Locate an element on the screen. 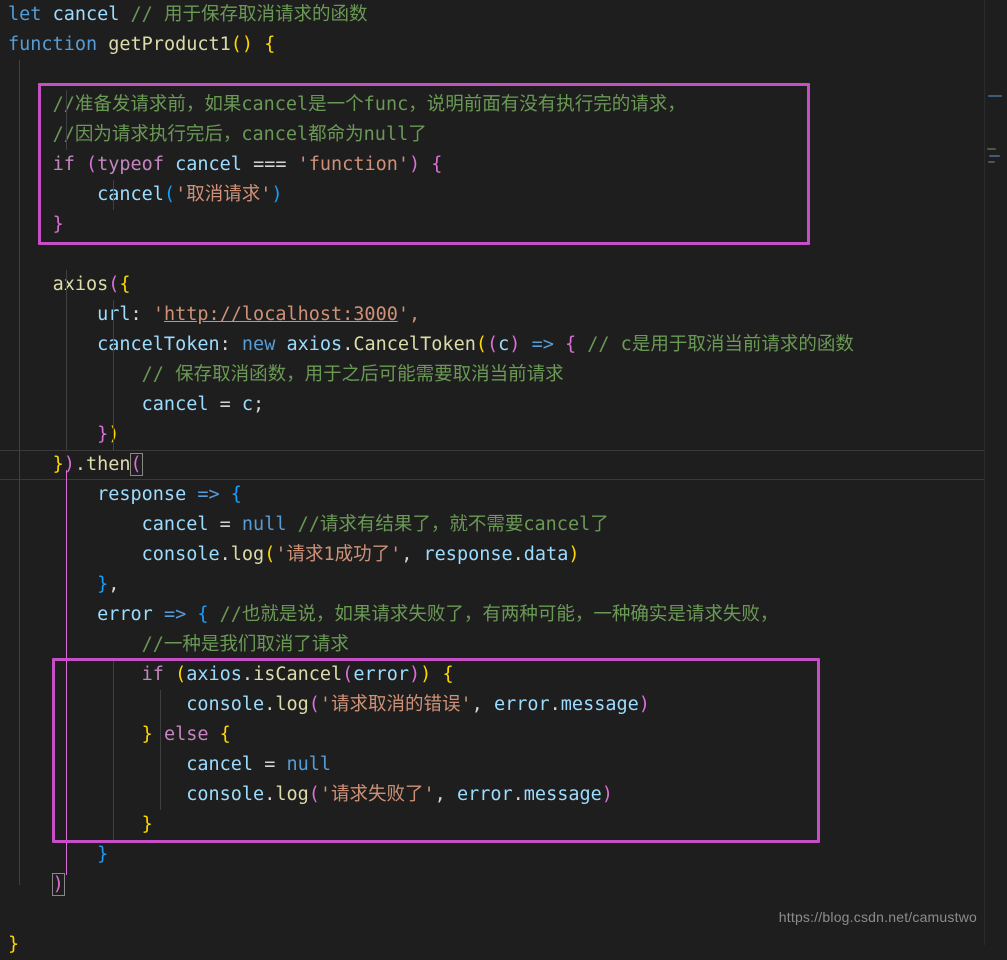  code-token: // 保存取消函数，用于之后可能需要取消当前请求 is located at coordinates (352, 374).